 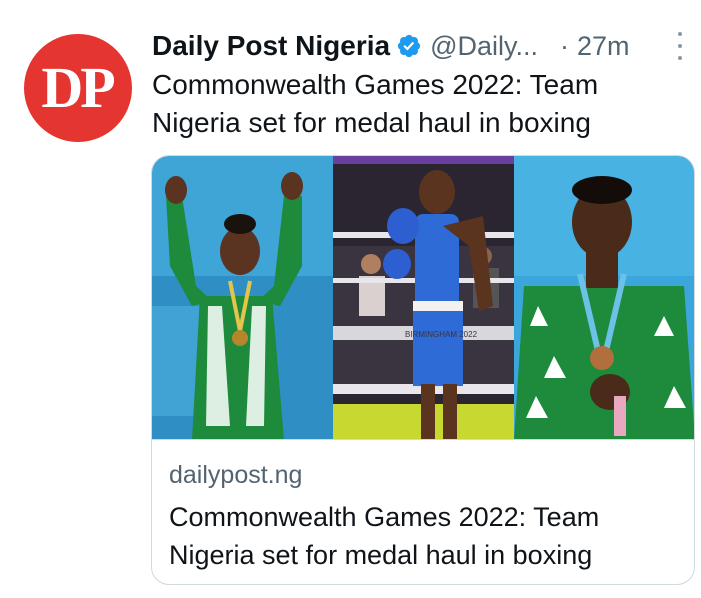 What do you see at coordinates (680, 46) in the screenshot?
I see `more-options-icon` at bounding box center [680, 46].